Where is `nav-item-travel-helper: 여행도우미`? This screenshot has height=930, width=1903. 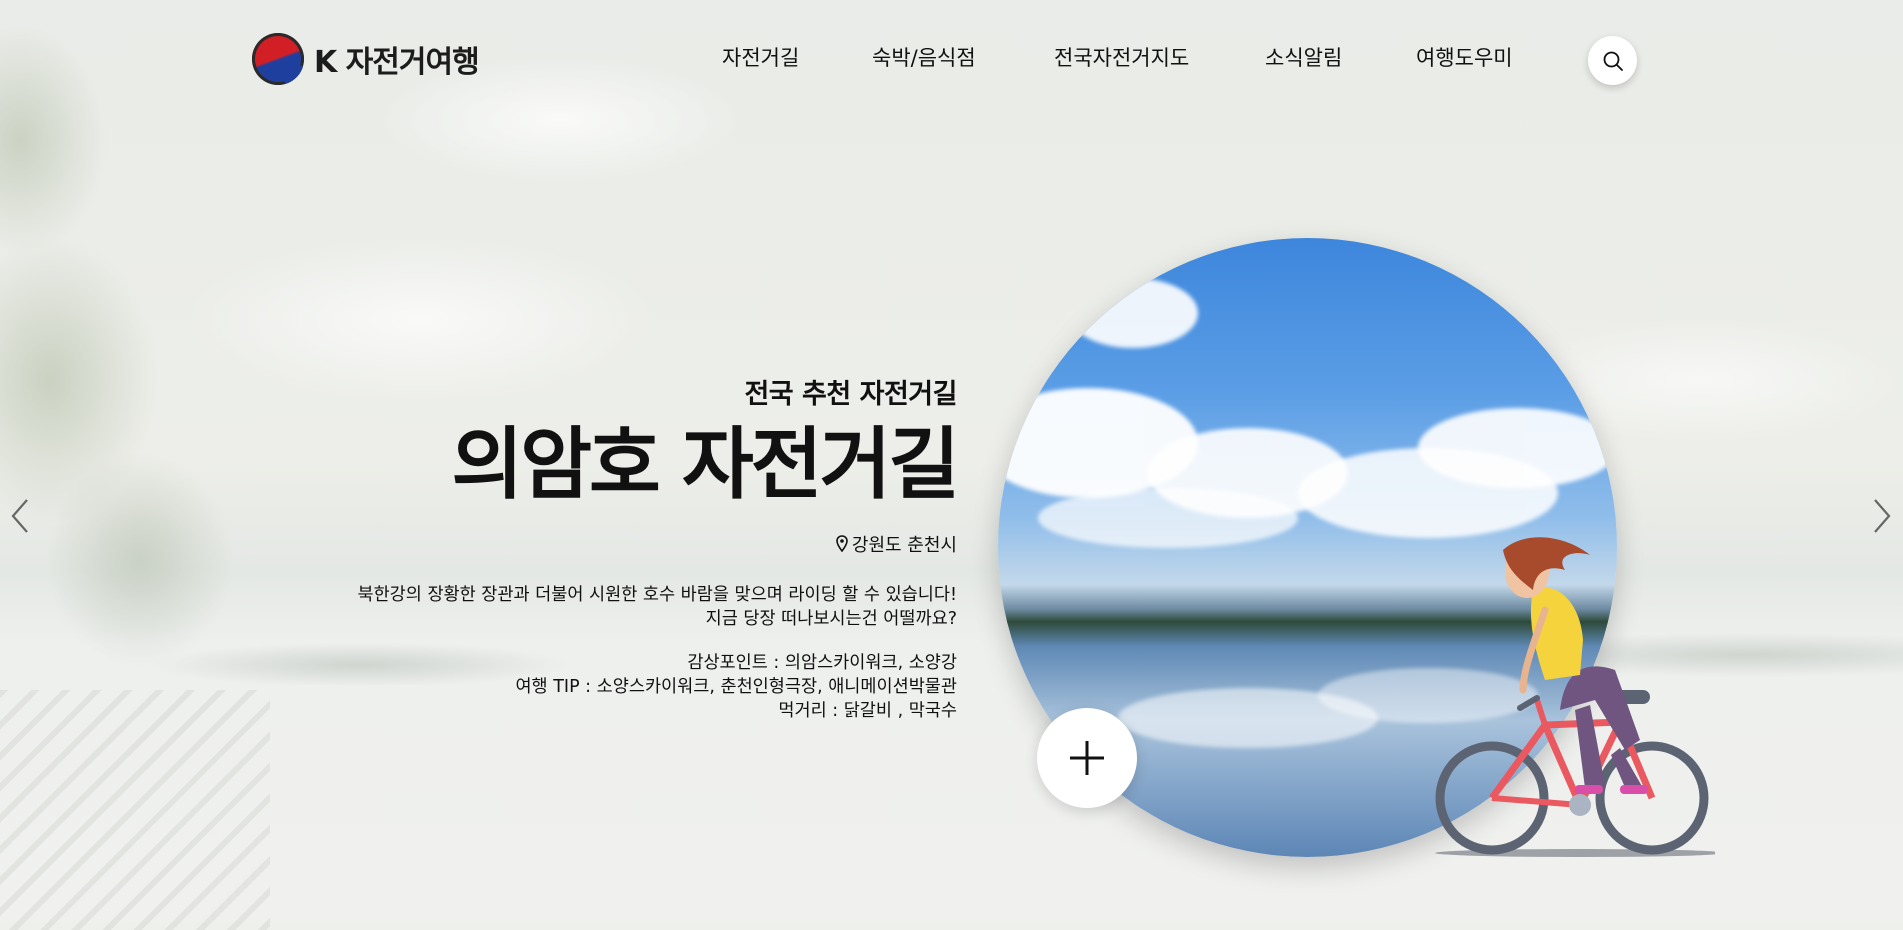
nav-item-travel-helper: 여행도우미 is located at coordinates (1464, 57).